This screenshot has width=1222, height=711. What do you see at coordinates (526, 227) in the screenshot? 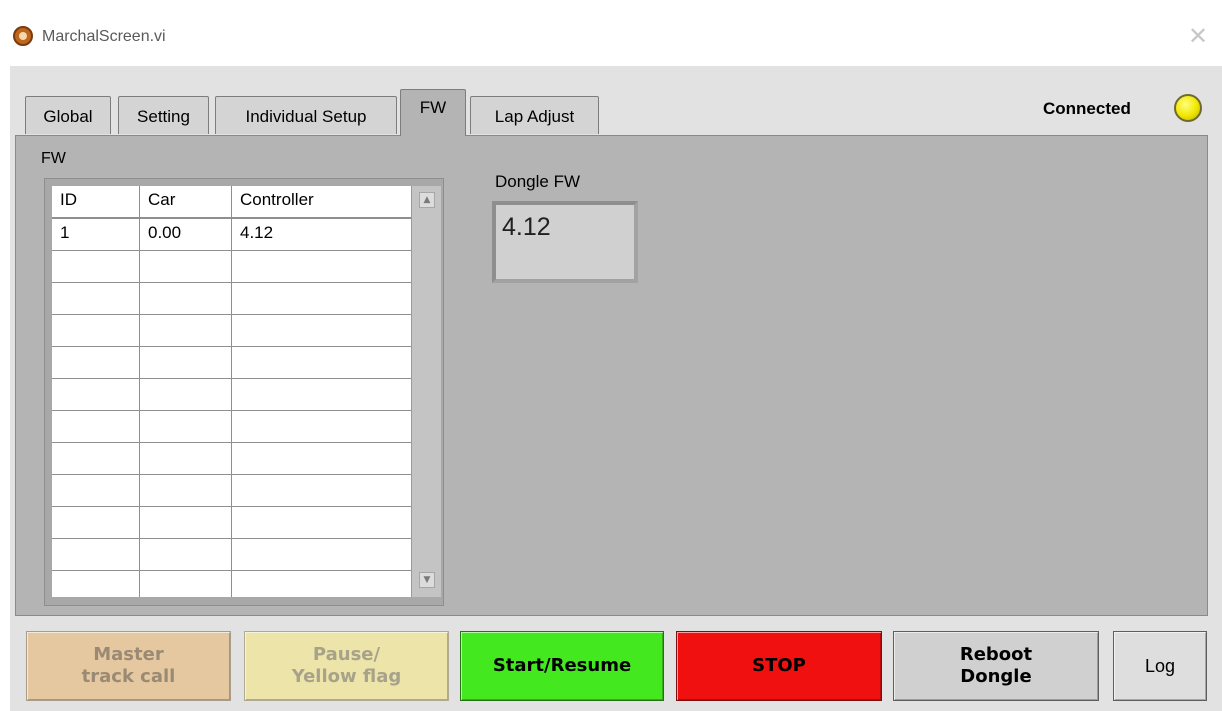
I see `dongle-fw-value: 4.12` at bounding box center [526, 227].